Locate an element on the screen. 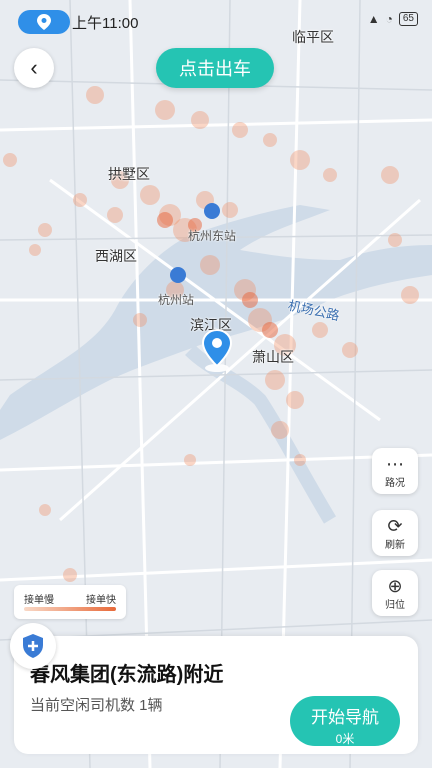 The width and height of the screenshot is (432, 768). back-button: ‹ is located at coordinates (34, 68).